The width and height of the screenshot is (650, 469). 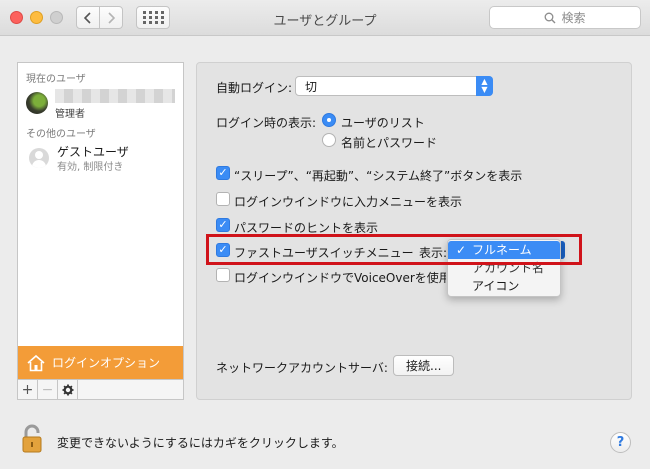 I want to click on gear-icon, so click(x=67, y=389).